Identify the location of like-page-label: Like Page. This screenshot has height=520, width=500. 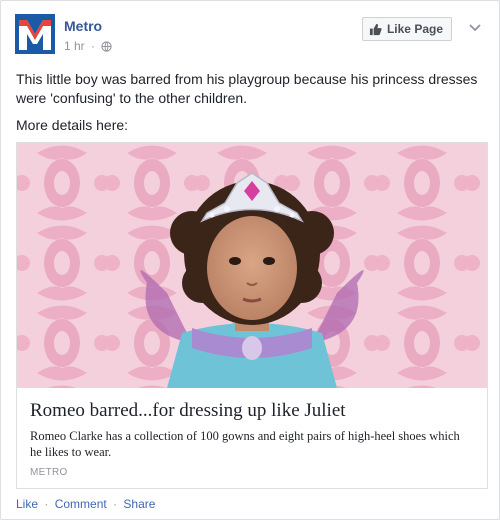
(414, 29).